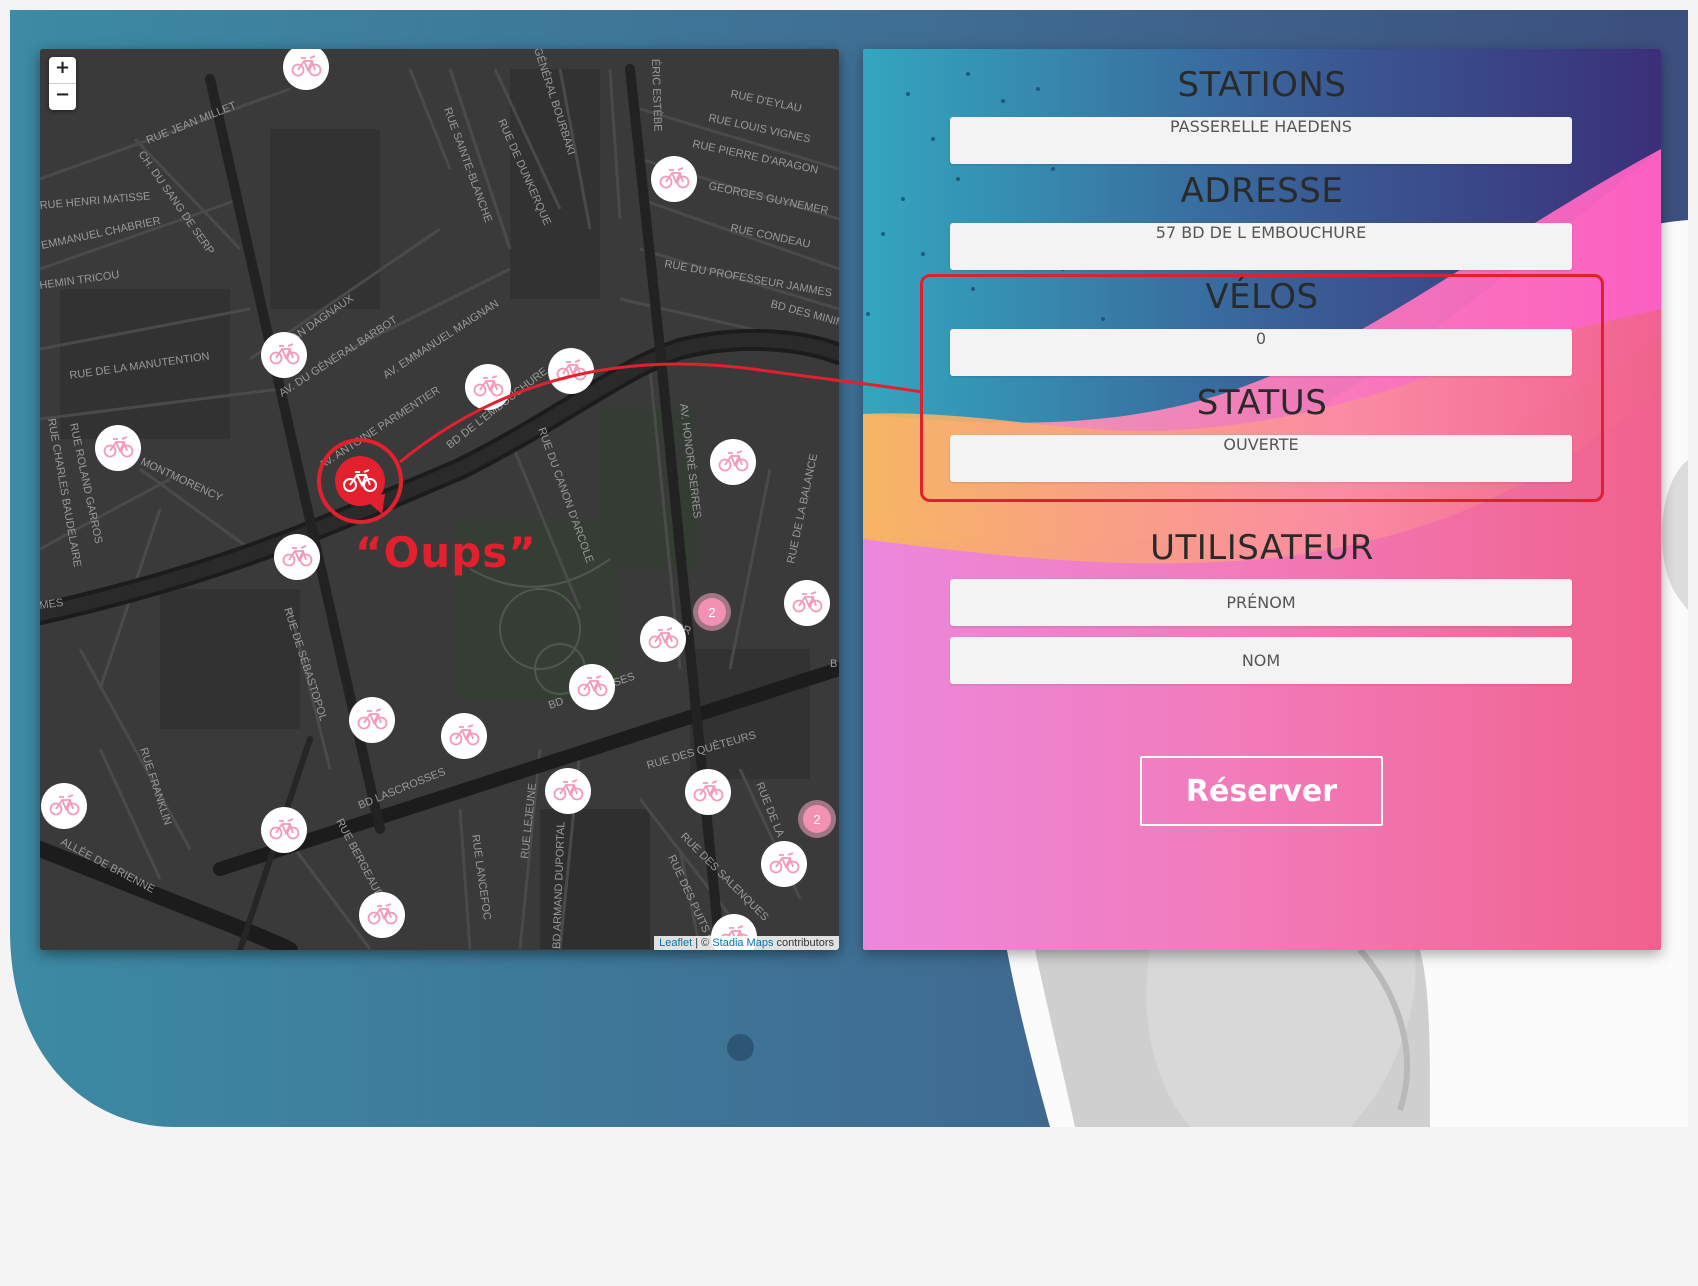 The image size is (1698, 1286). Describe the element at coordinates (803, 943) in the screenshot. I see `attribution-suffix: contributors` at that location.